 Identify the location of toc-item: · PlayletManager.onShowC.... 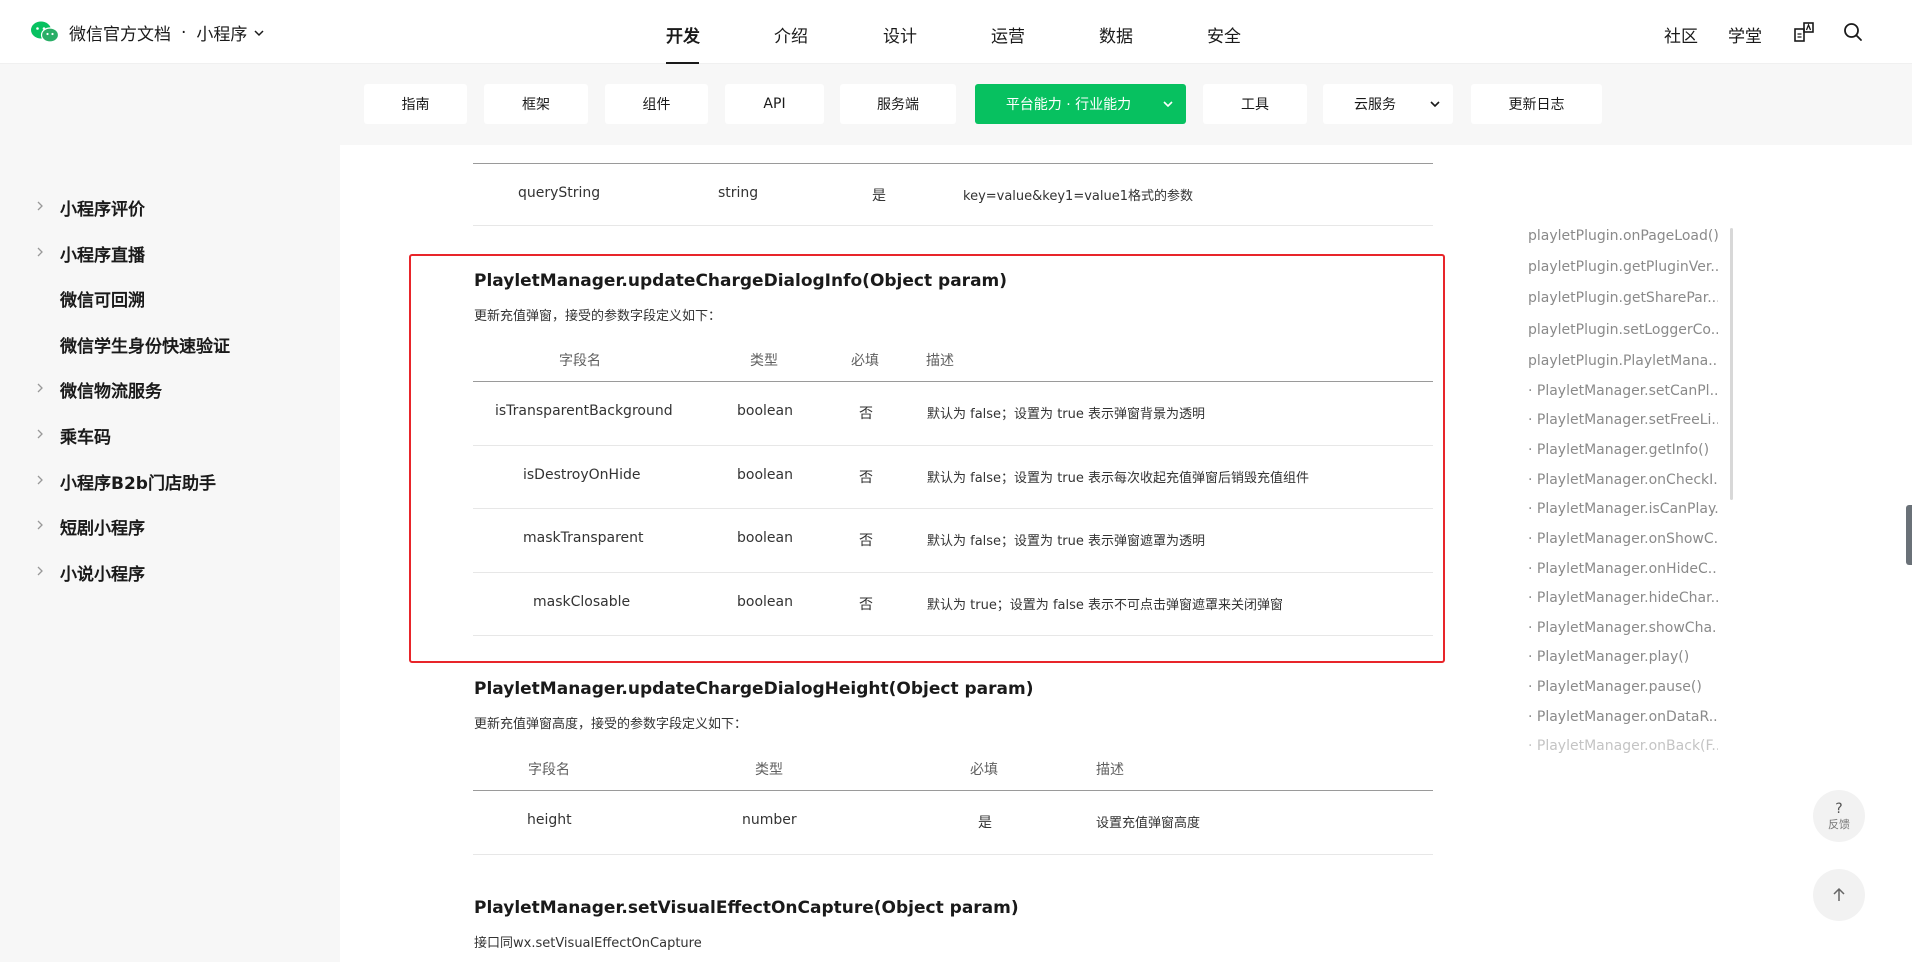
(1623, 539).